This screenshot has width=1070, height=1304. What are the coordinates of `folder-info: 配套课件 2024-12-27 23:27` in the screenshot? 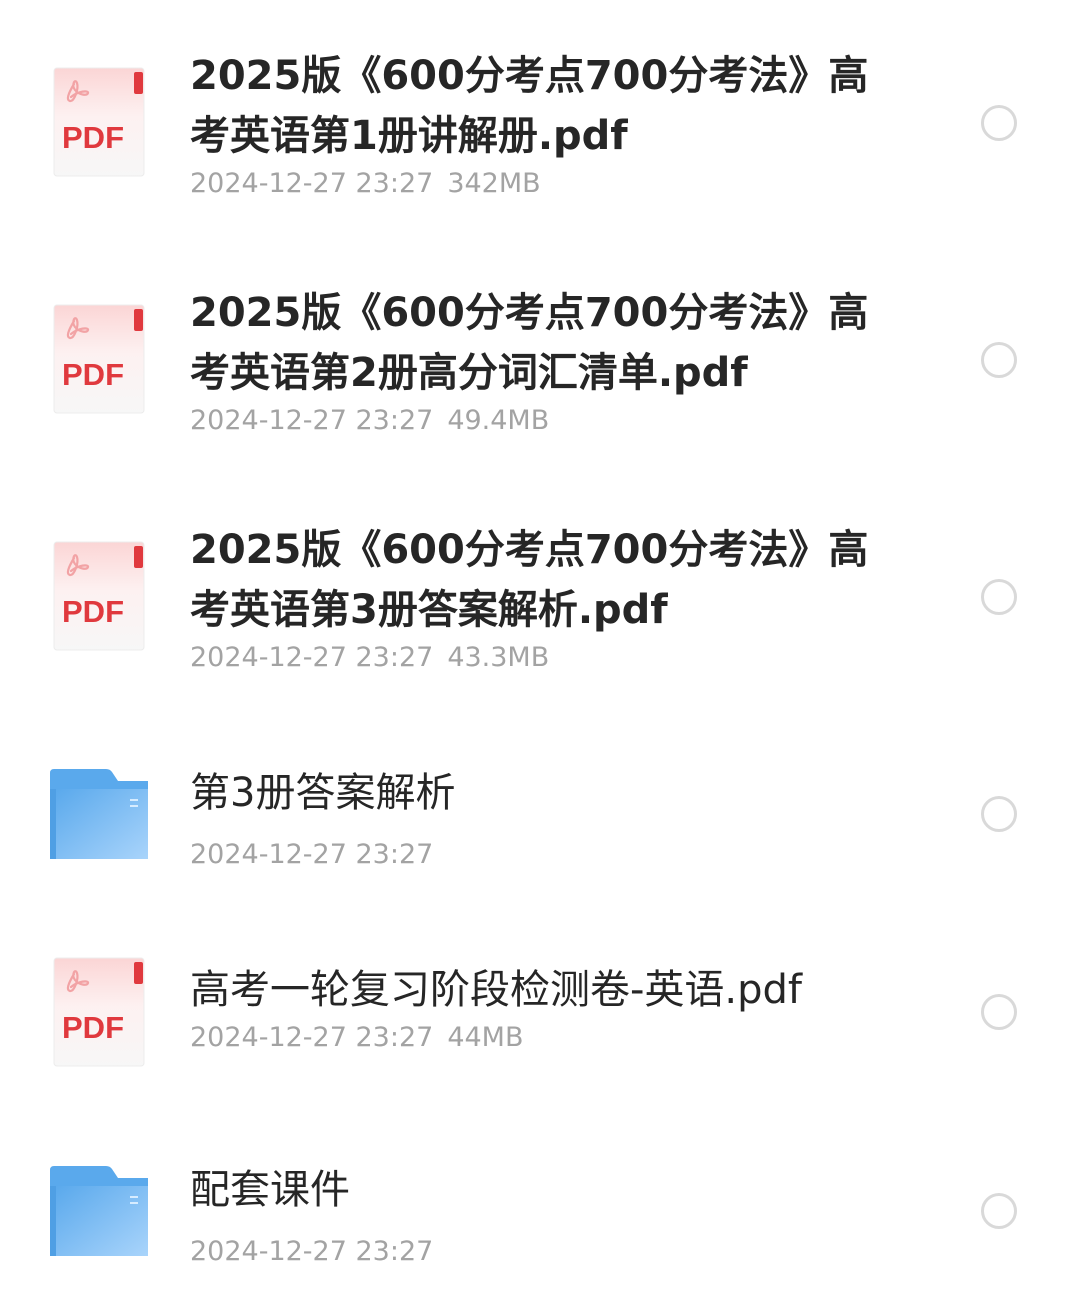 It's located at (535, 1215).